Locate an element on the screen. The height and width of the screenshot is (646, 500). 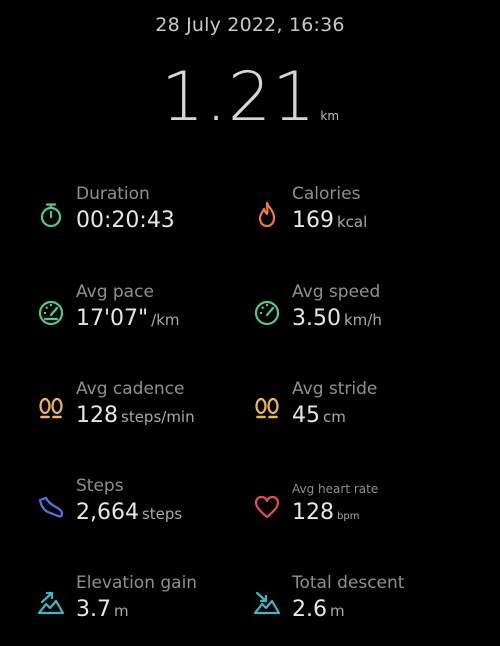
elevation-gain-label: Elevation gain is located at coordinates (137, 583).